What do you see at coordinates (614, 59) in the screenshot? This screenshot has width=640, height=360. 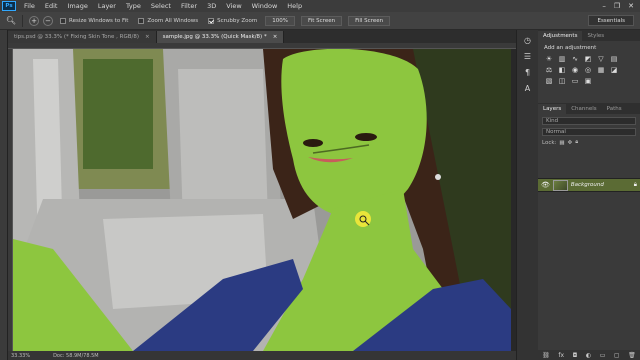 I see `hue-icon: ▤` at bounding box center [614, 59].